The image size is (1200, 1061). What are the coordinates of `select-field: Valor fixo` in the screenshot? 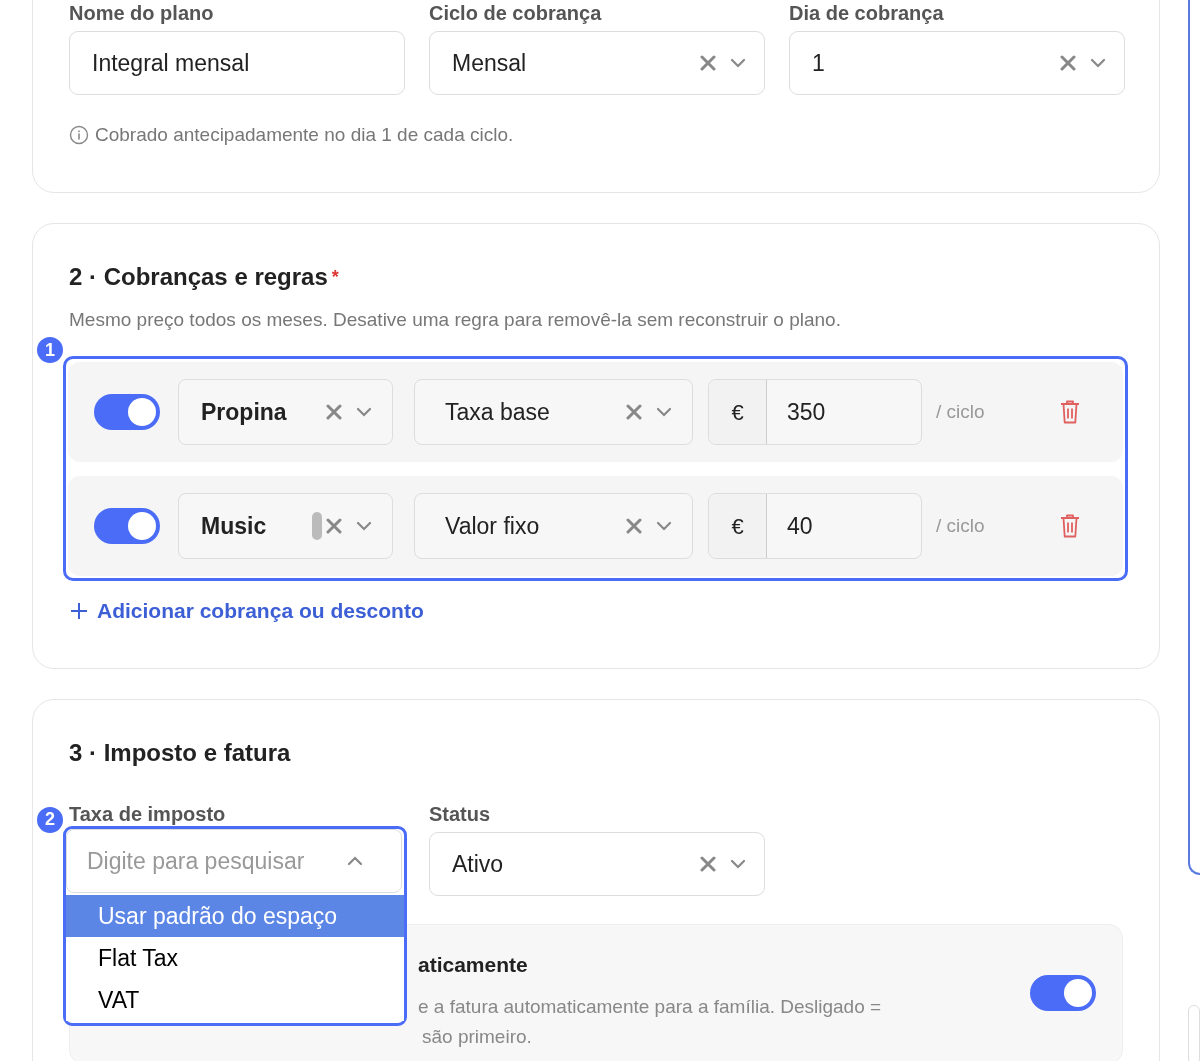 It's located at (553, 526).